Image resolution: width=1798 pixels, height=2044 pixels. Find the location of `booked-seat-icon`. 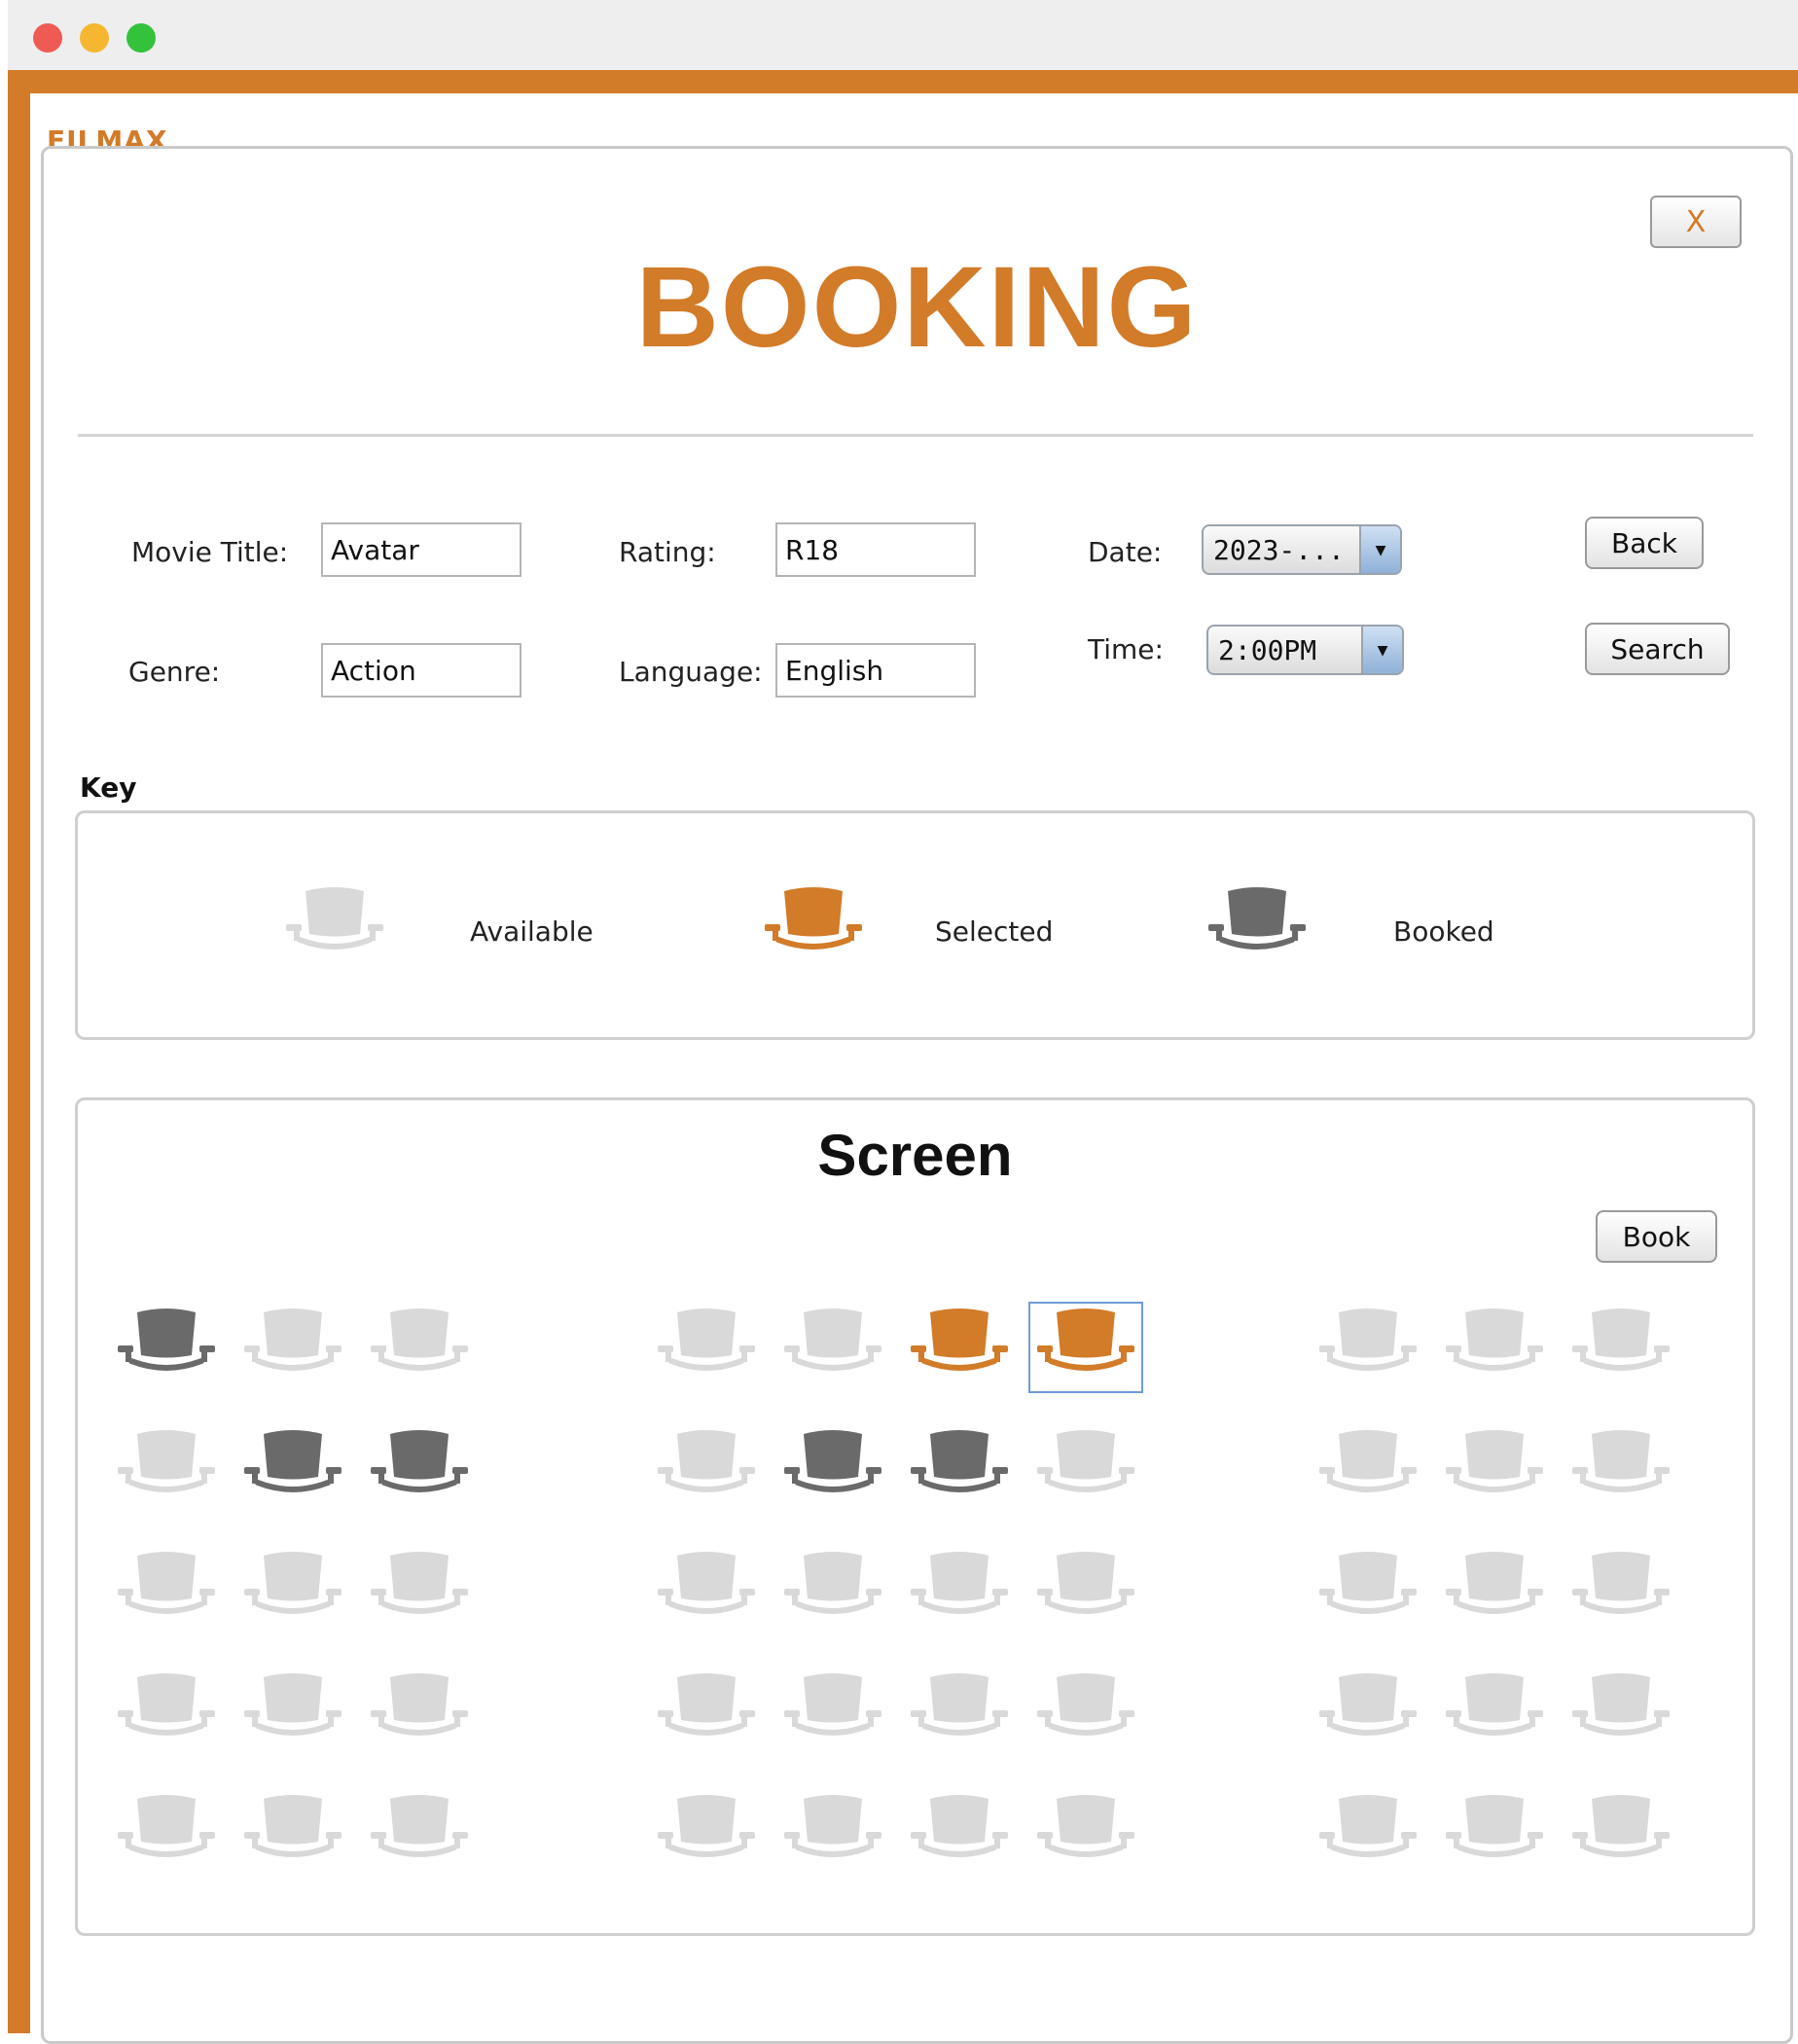

booked-seat-icon is located at coordinates (1257, 926).